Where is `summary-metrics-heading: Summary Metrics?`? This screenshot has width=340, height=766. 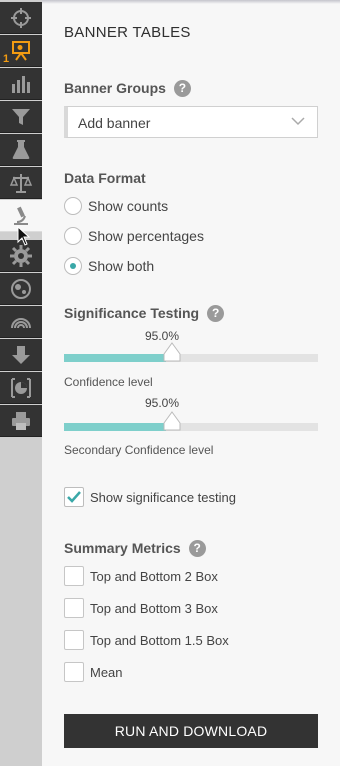 summary-metrics-heading: Summary Metrics? is located at coordinates (135, 548).